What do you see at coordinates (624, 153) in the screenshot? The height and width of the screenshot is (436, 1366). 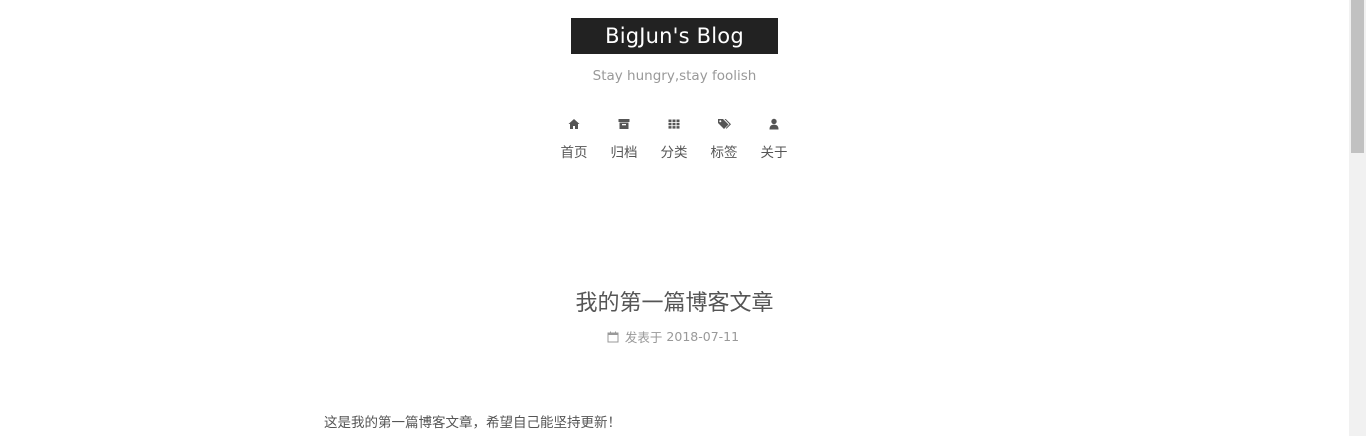 I see `menu-item-label: 归档` at bounding box center [624, 153].